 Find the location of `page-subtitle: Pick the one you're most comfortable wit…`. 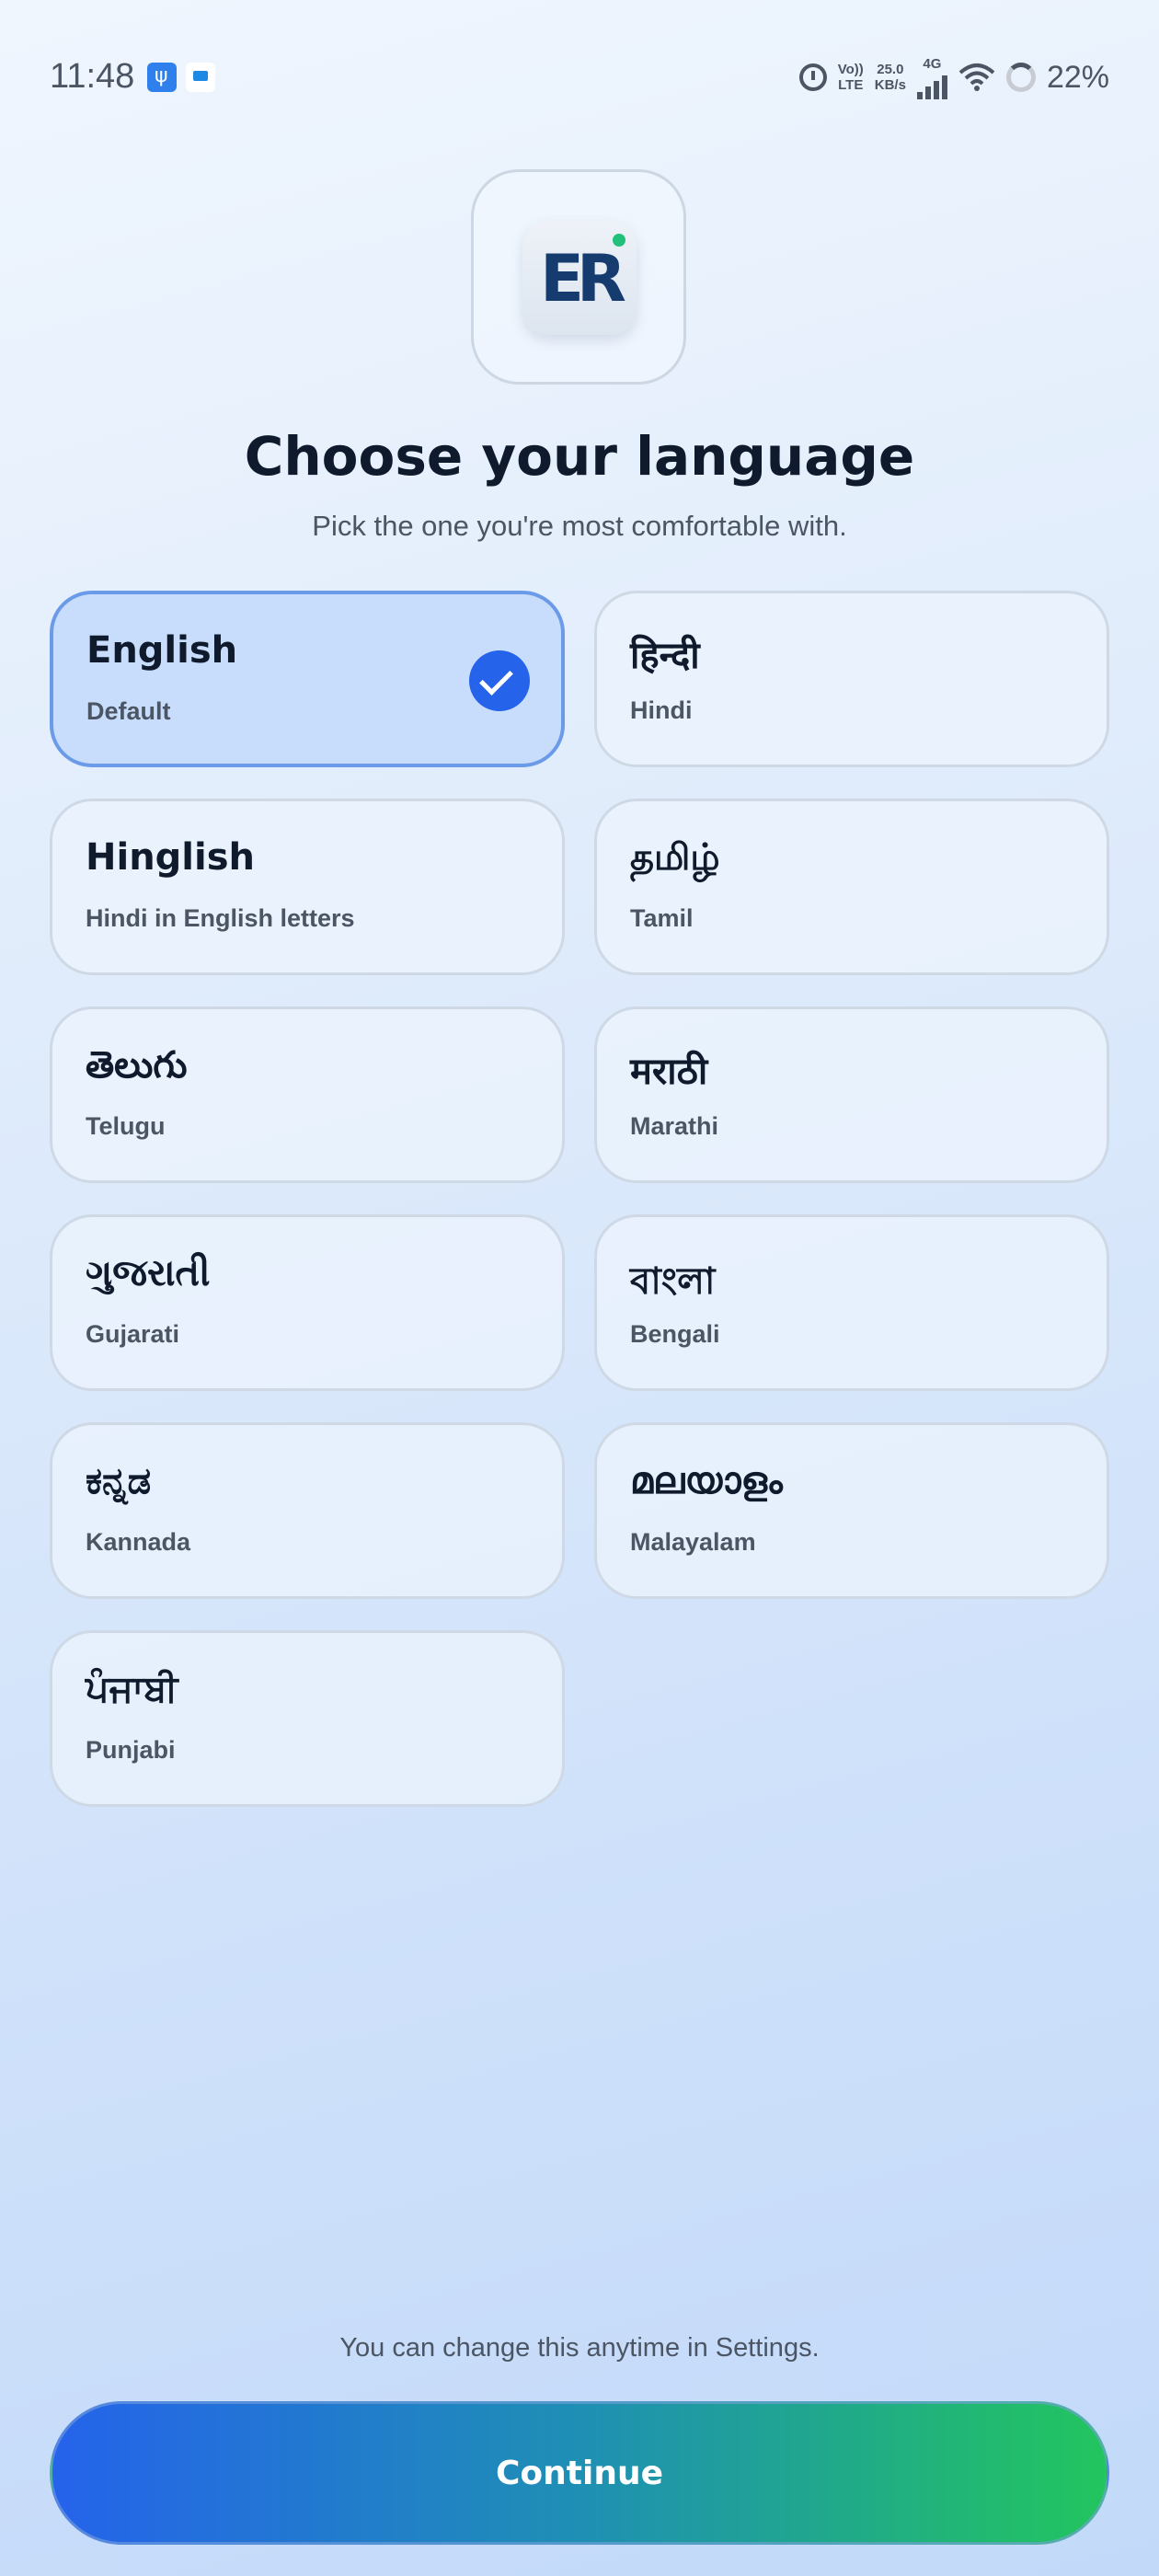

page-subtitle: Pick the one you're most comfortable wit… is located at coordinates (579, 526).